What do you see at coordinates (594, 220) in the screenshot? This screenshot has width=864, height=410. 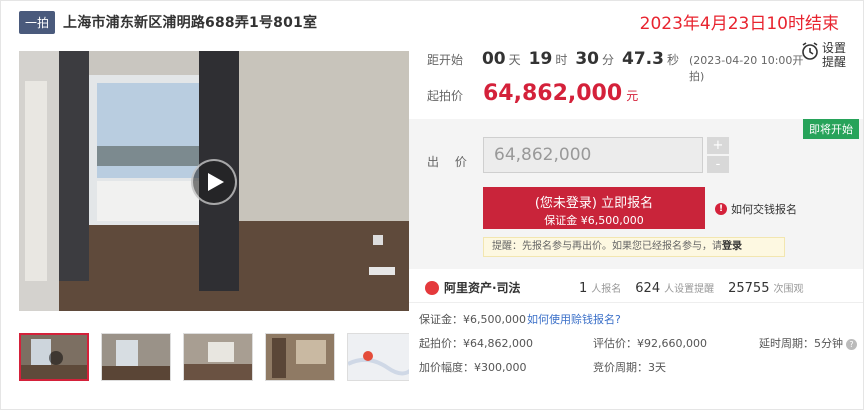 I see `apply-button-deposit: 保证金 ¥6,500,000` at bounding box center [594, 220].